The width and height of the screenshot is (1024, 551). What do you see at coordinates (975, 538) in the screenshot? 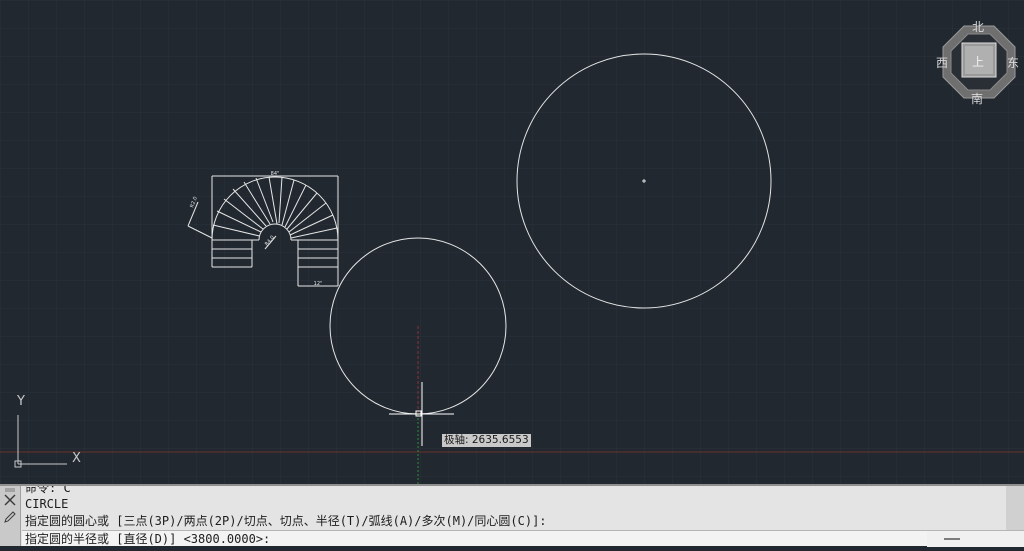
I see `command-line-options` at bounding box center [975, 538].